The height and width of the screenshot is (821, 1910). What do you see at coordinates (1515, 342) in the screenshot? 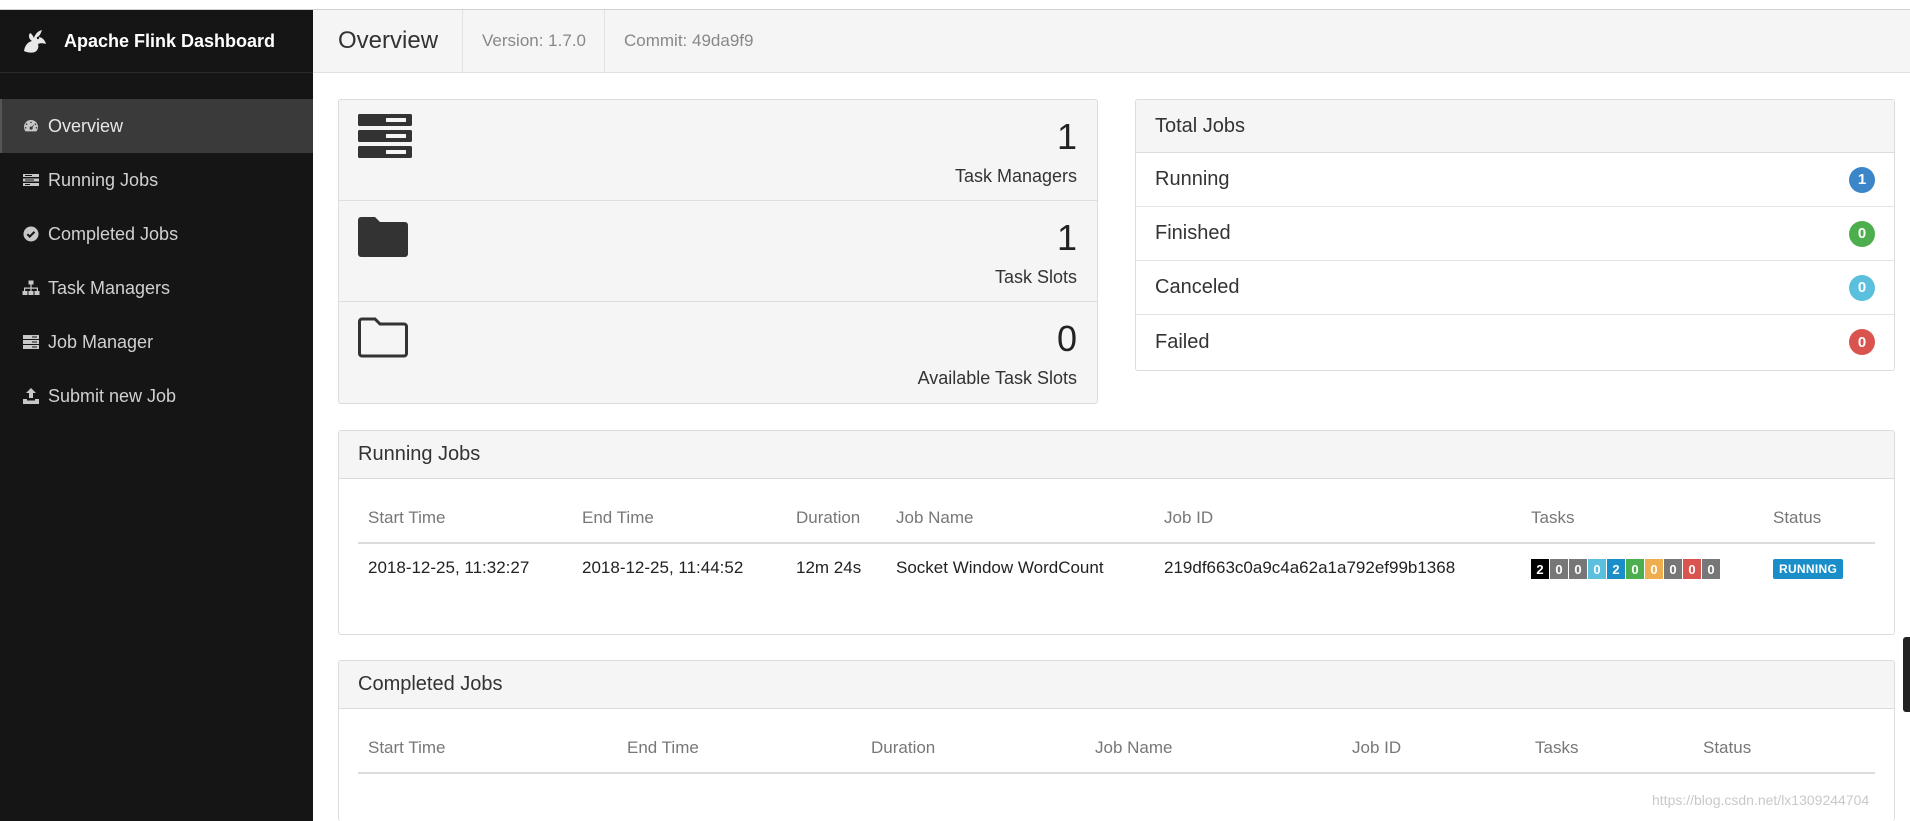
I see `total-jobs-failed: Failed 0` at bounding box center [1515, 342].